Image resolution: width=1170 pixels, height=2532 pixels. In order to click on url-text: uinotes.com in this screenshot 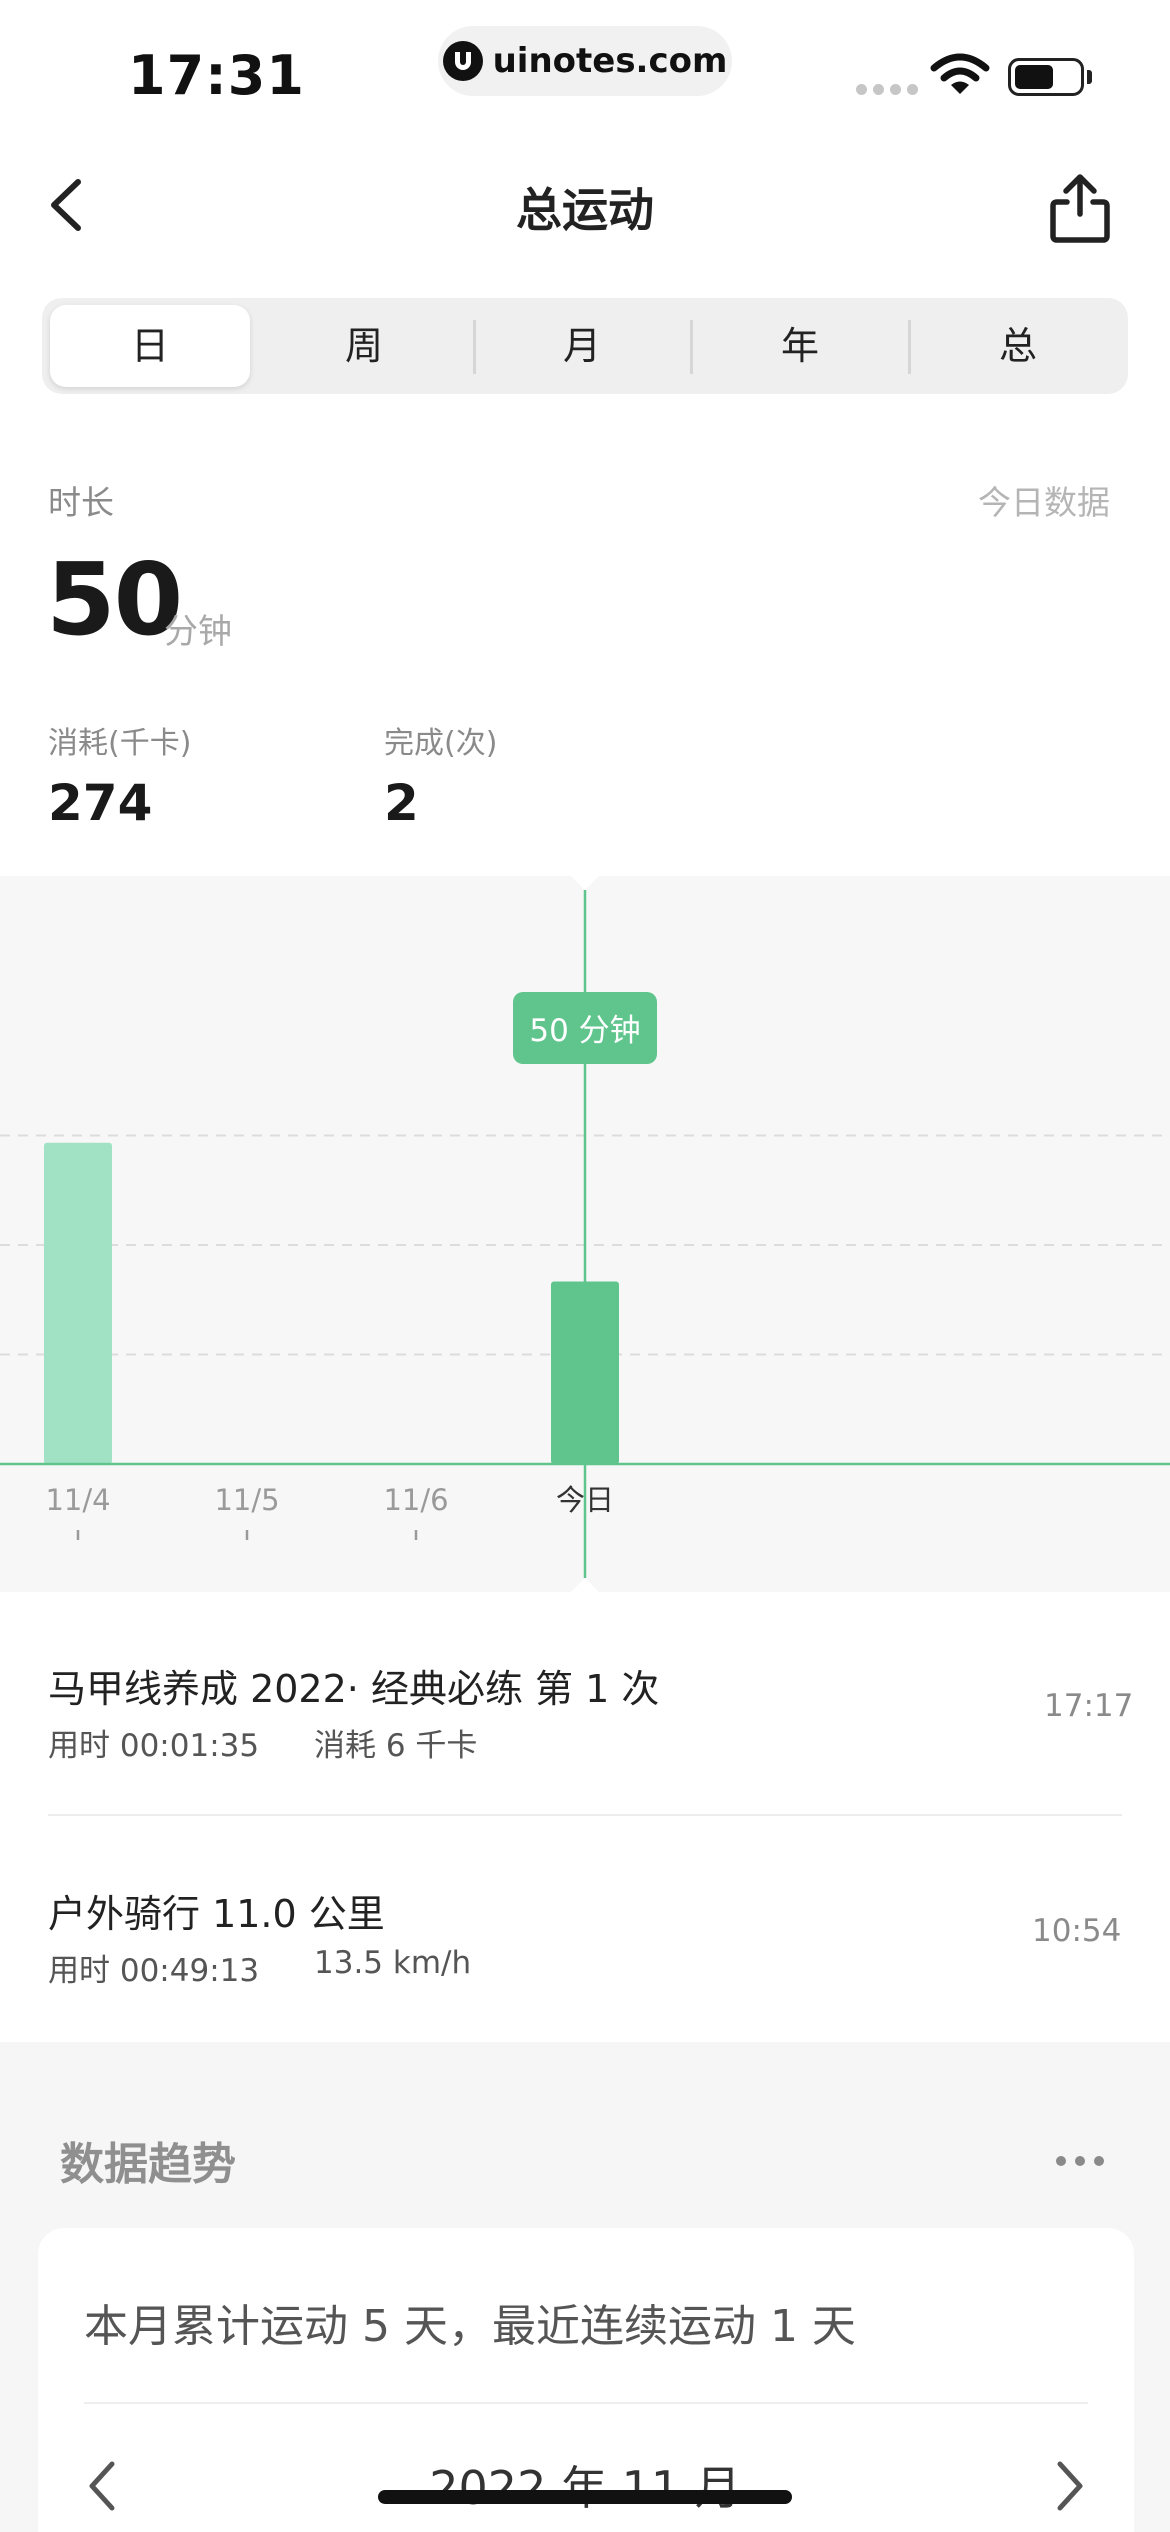, I will do `click(610, 61)`.